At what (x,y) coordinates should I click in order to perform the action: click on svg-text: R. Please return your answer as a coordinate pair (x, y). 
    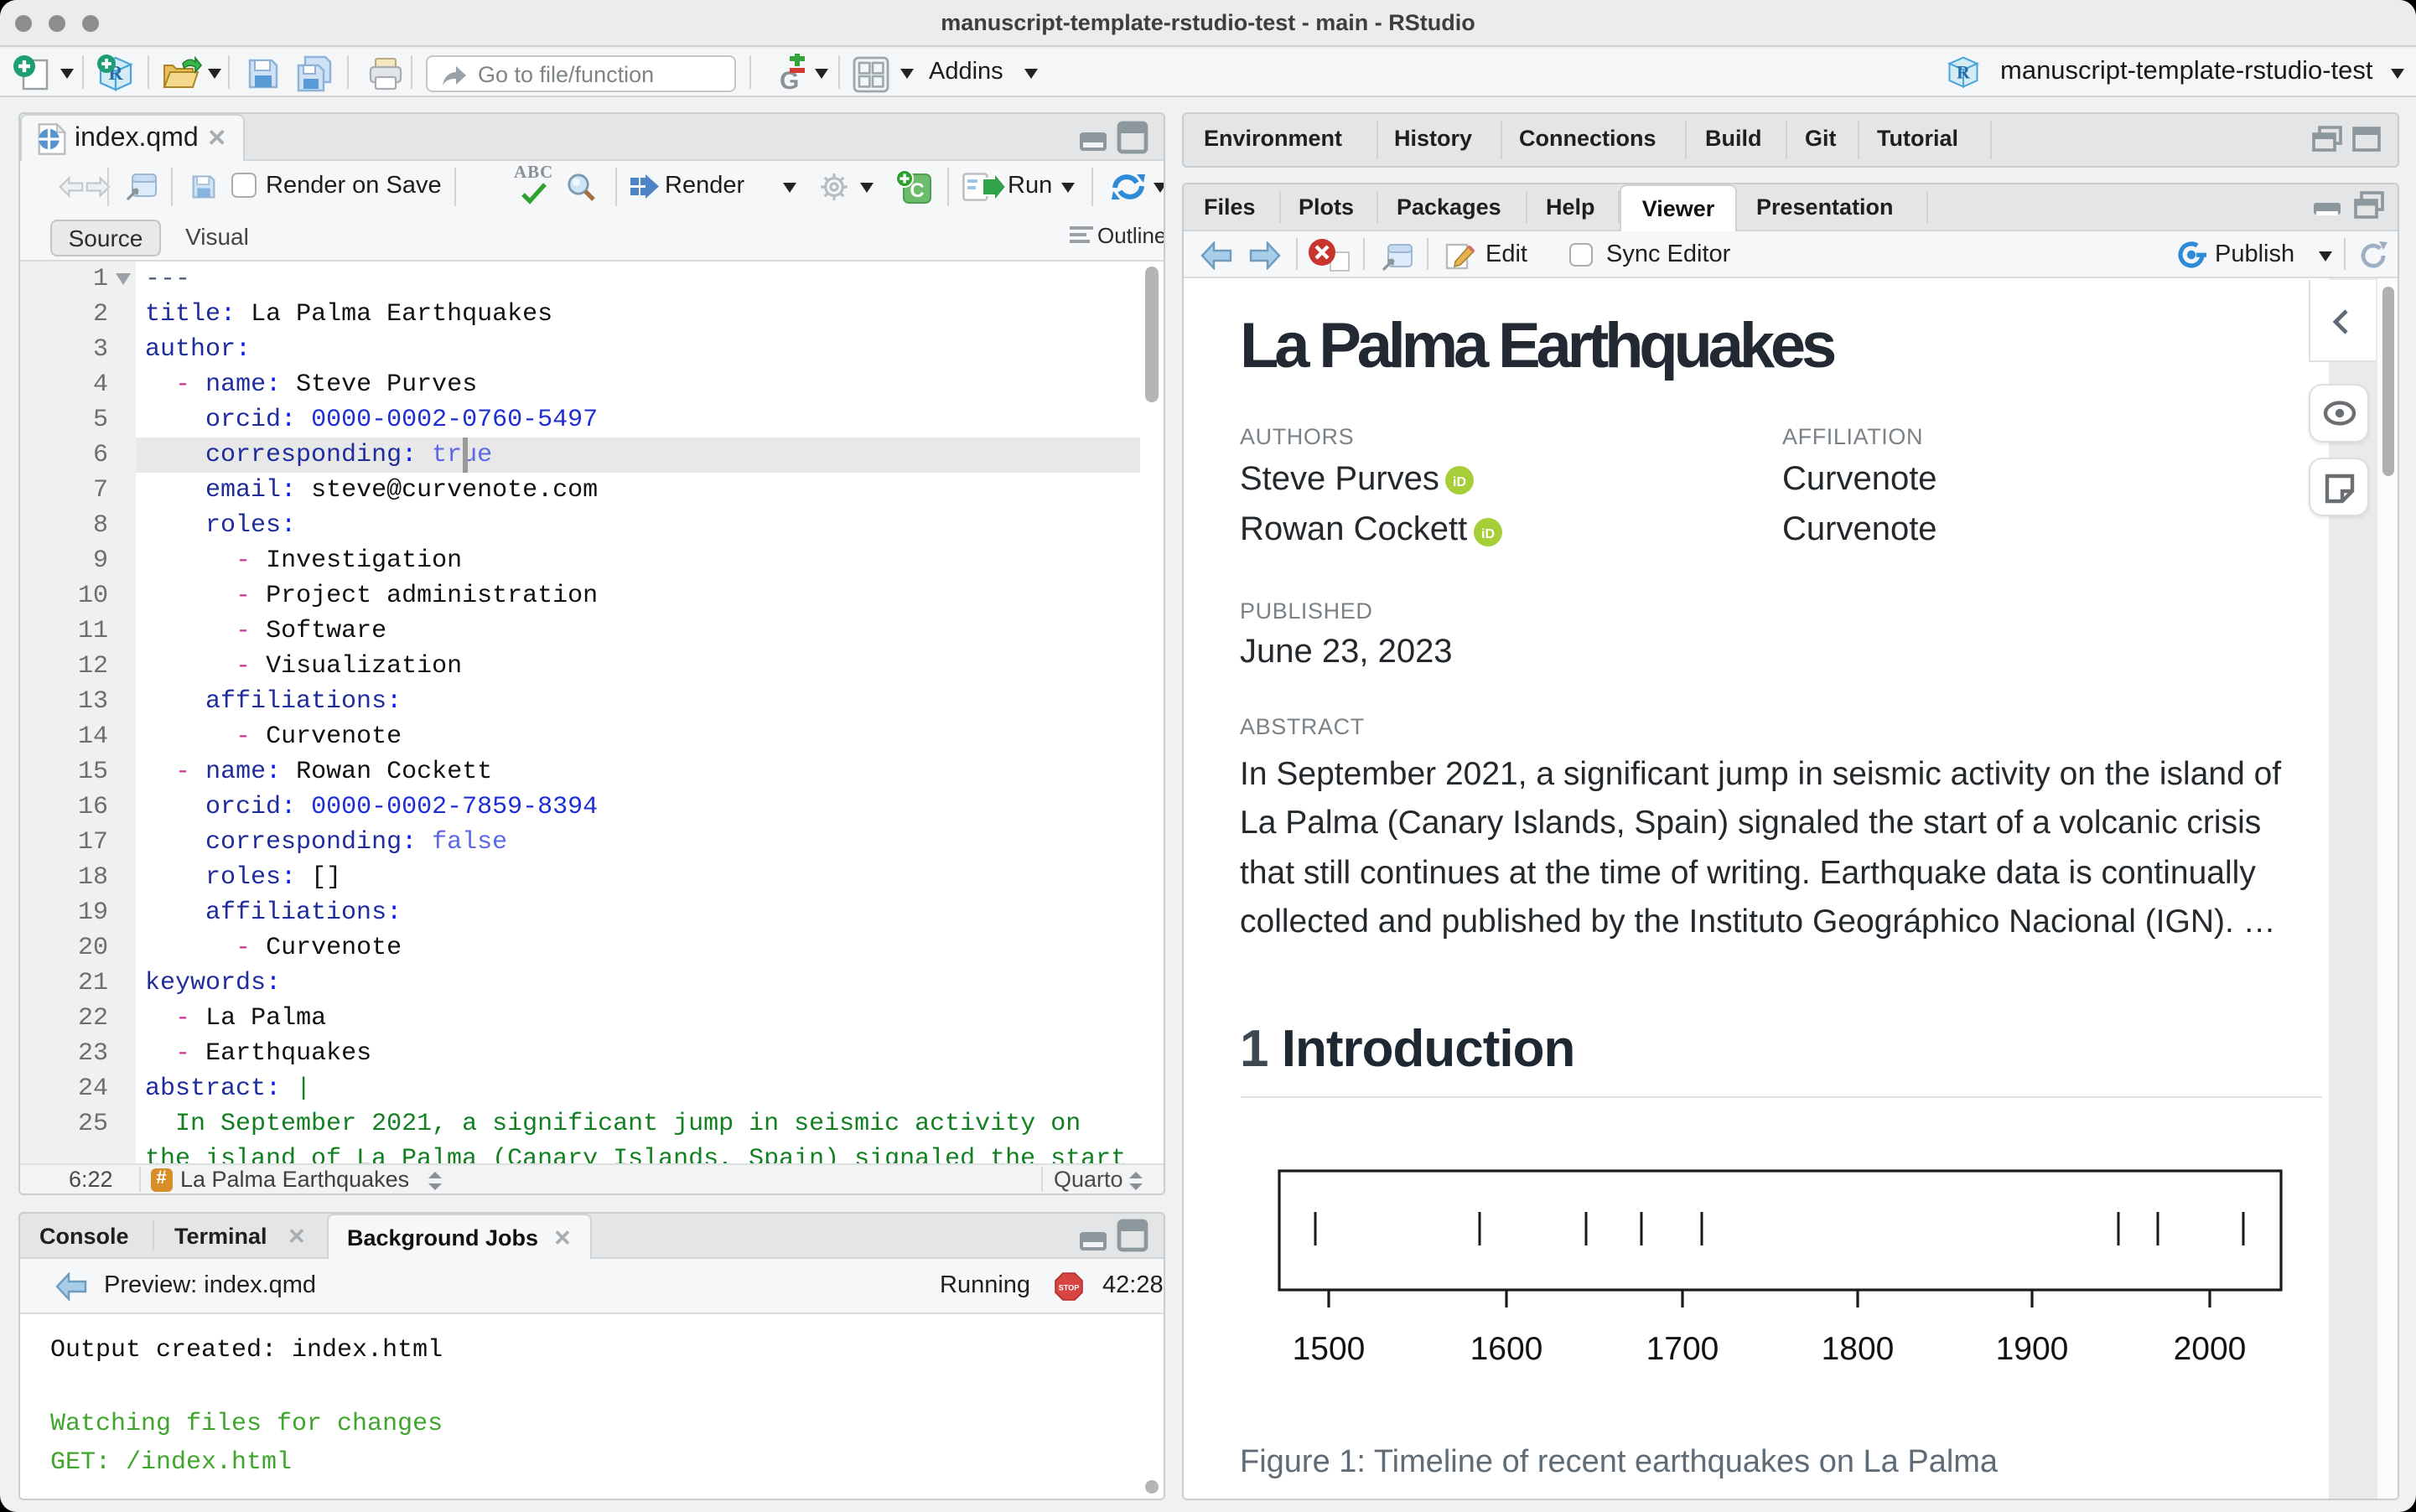
    Looking at the image, I should click on (1964, 71).